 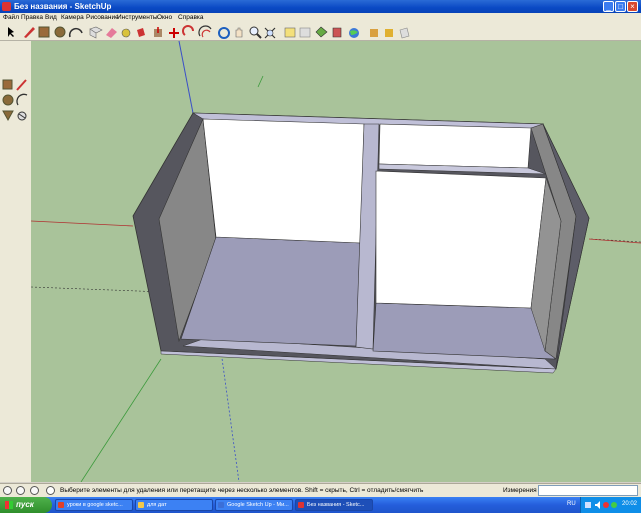 I want to click on measurements-label: Измерения, so click(x=520, y=490).